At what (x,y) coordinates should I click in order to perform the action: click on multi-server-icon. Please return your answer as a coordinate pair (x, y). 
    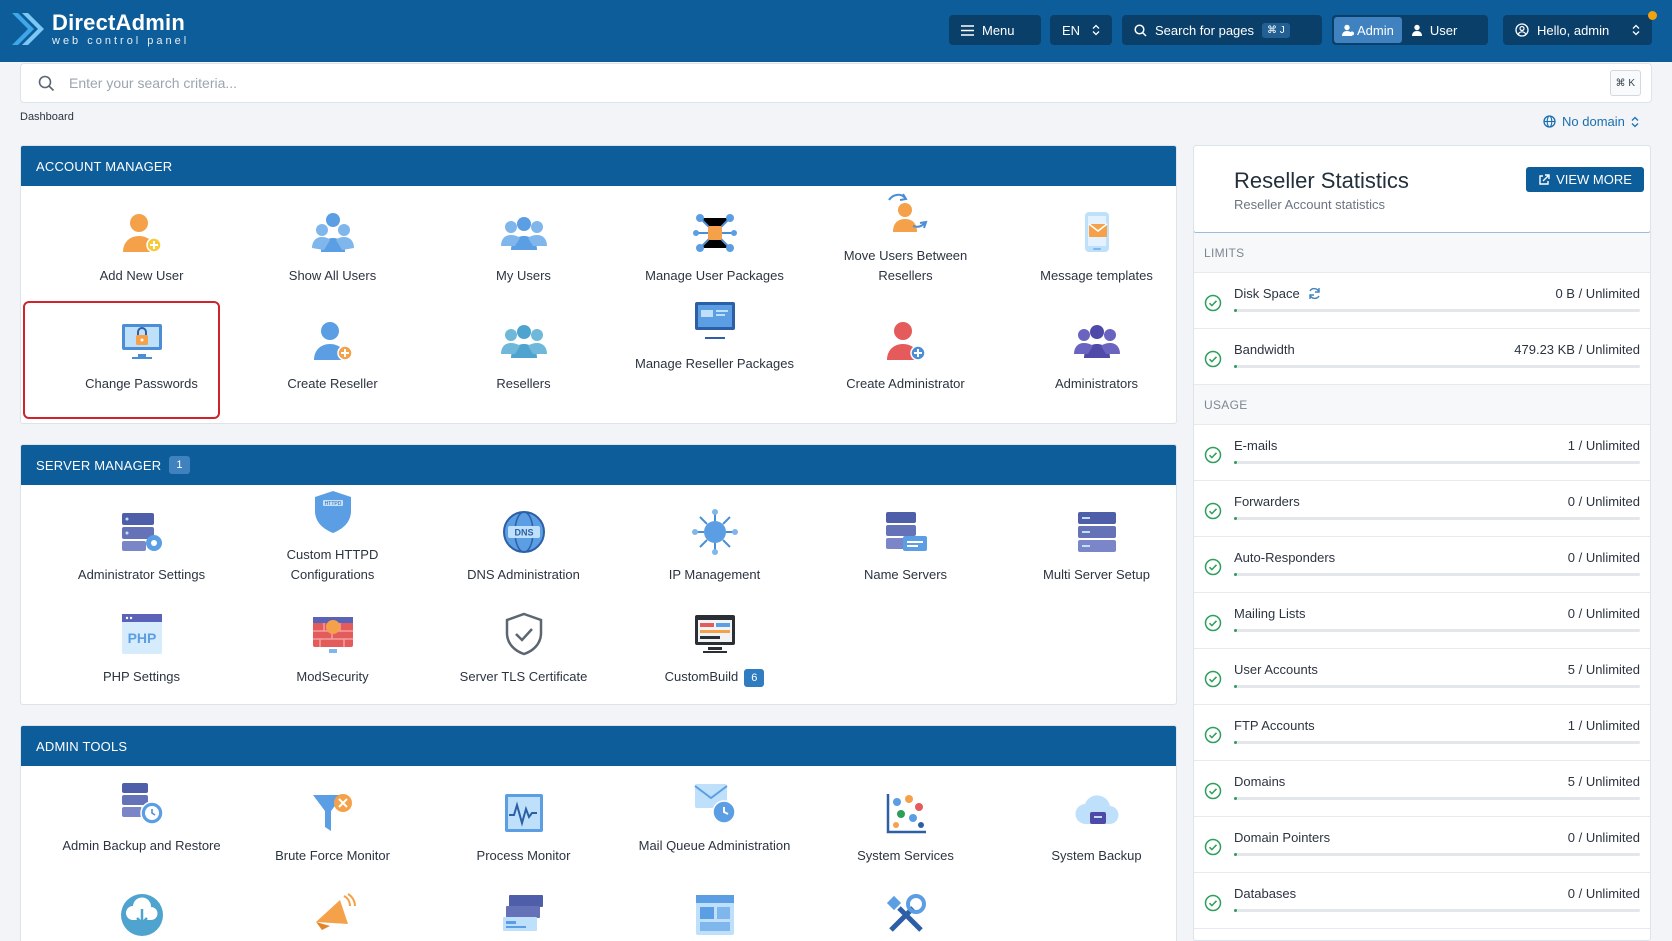
    Looking at the image, I should click on (1096, 532).